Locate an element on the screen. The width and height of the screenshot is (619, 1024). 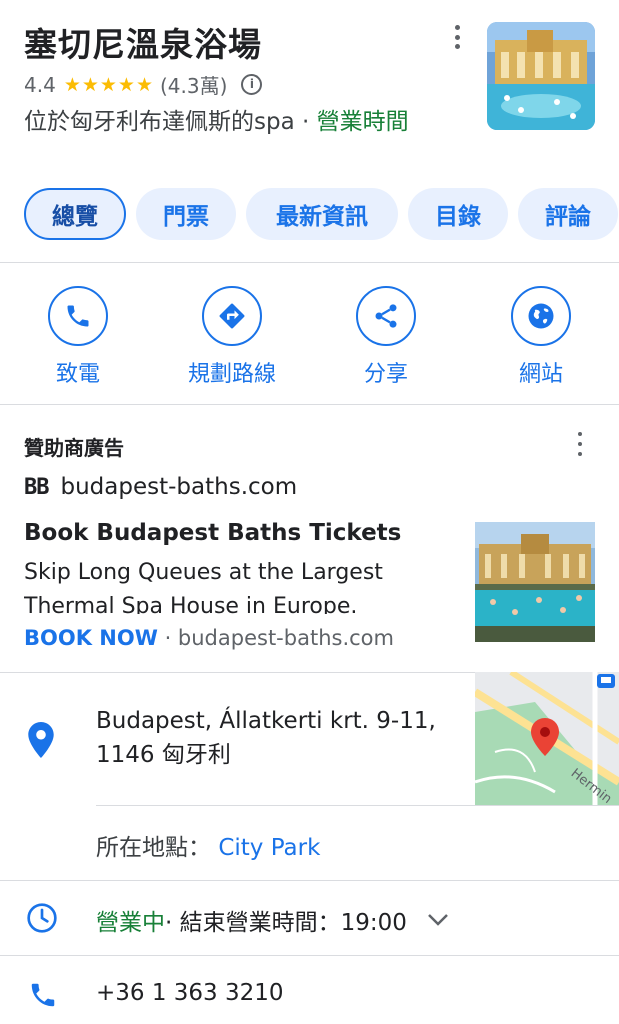
call-action: 致電 is located at coordinates (78, 337).